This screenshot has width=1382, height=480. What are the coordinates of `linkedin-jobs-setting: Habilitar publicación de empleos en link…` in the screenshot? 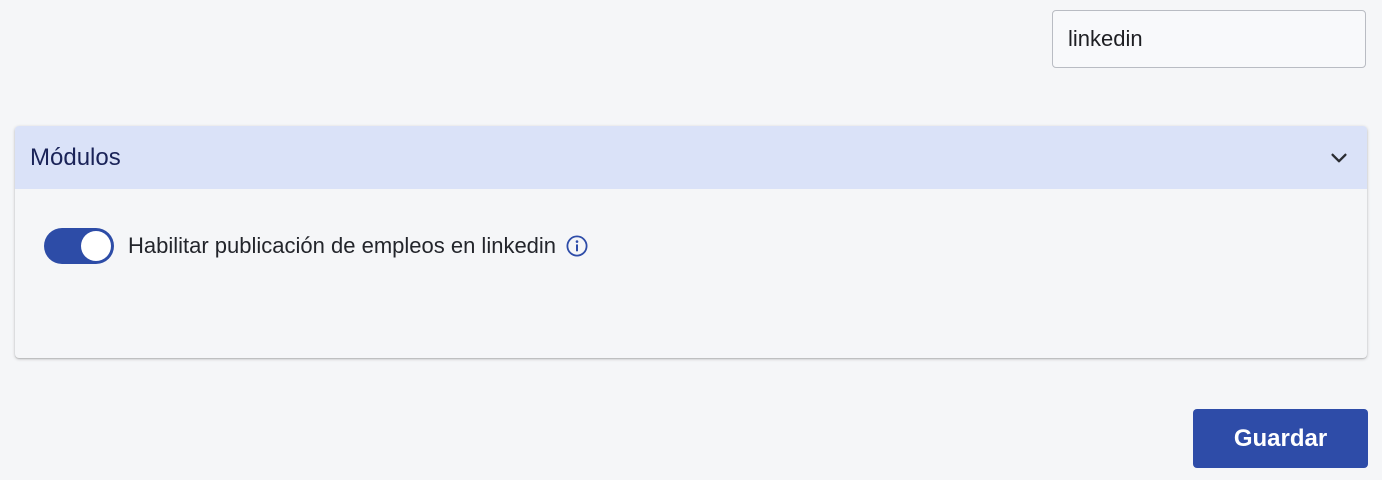 It's located at (316, 246).